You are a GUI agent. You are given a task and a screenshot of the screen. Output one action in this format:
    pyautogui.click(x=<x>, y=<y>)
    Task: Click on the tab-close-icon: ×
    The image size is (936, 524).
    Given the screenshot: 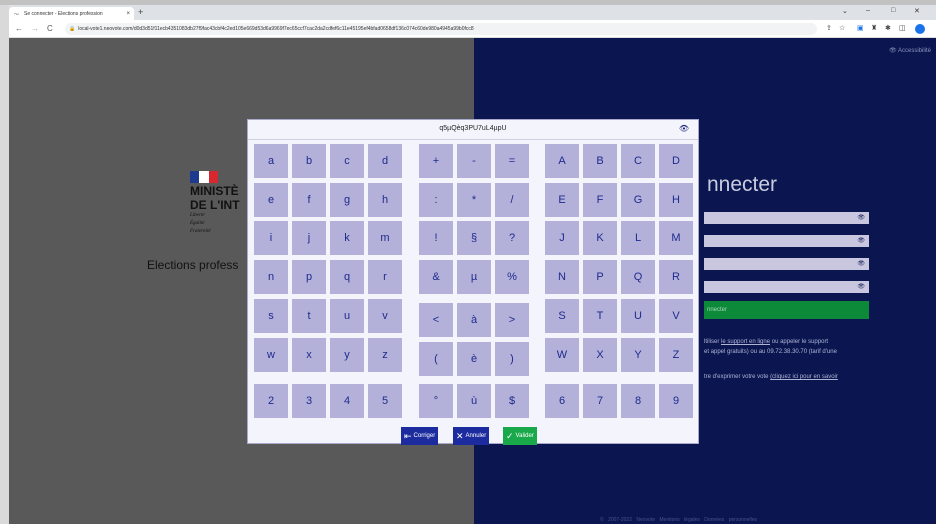 What is the action you would take?
    pyautogui.click(x=128, y=14)
    